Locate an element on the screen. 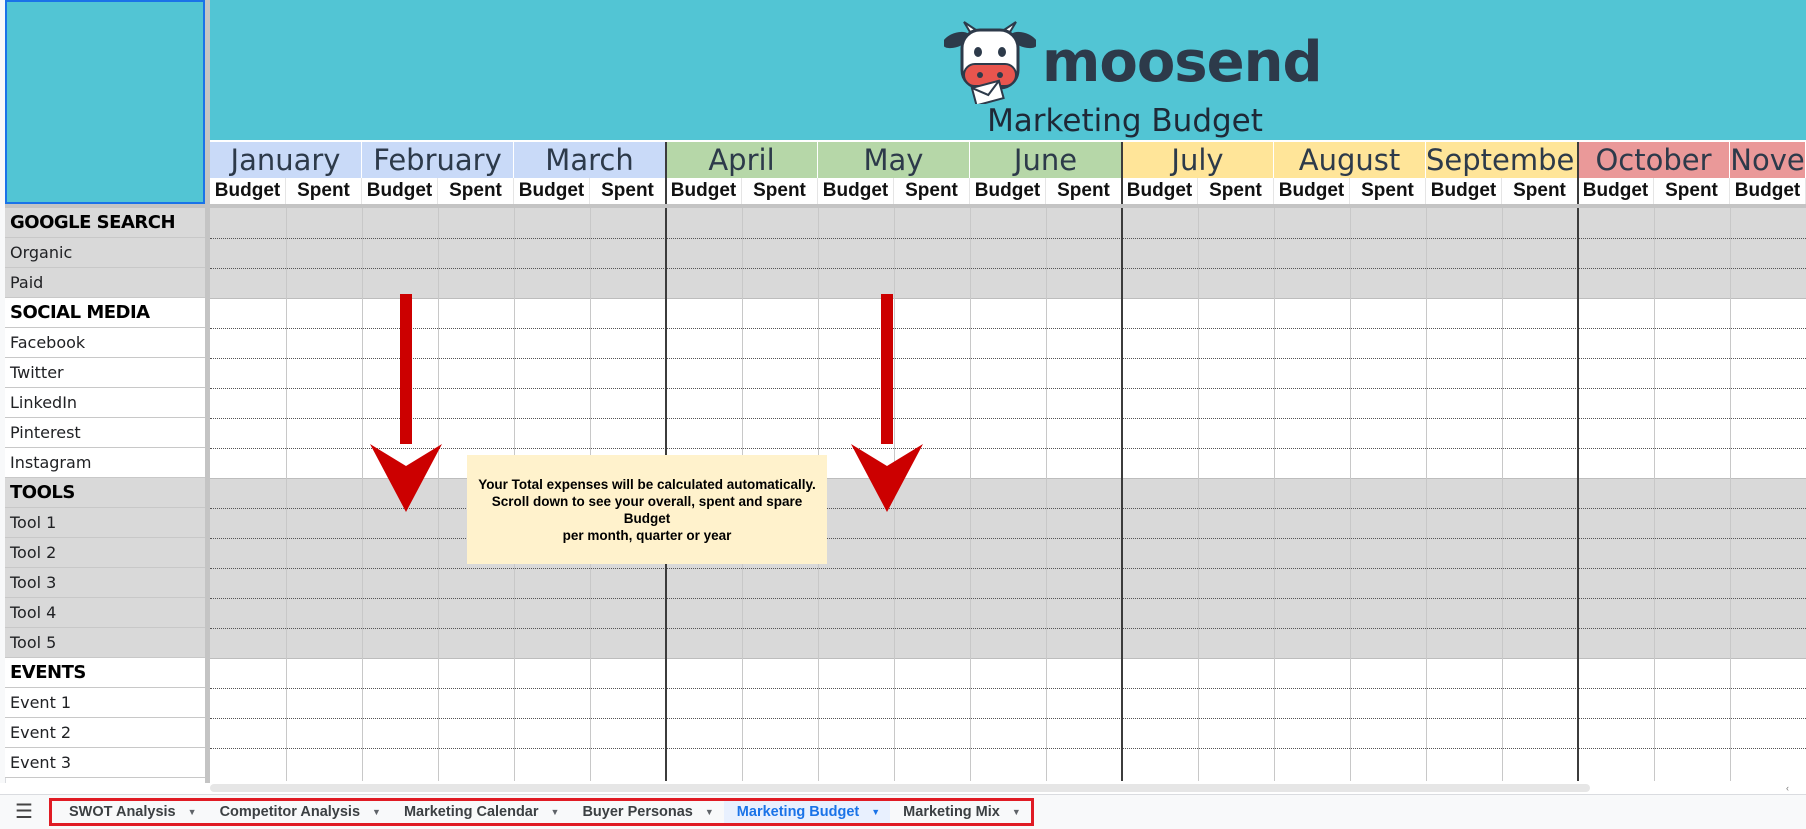 Image resolution: width=1806 pixels, height=829 pixels. row-label: Tool 1 is located at coordinates (105, 523).